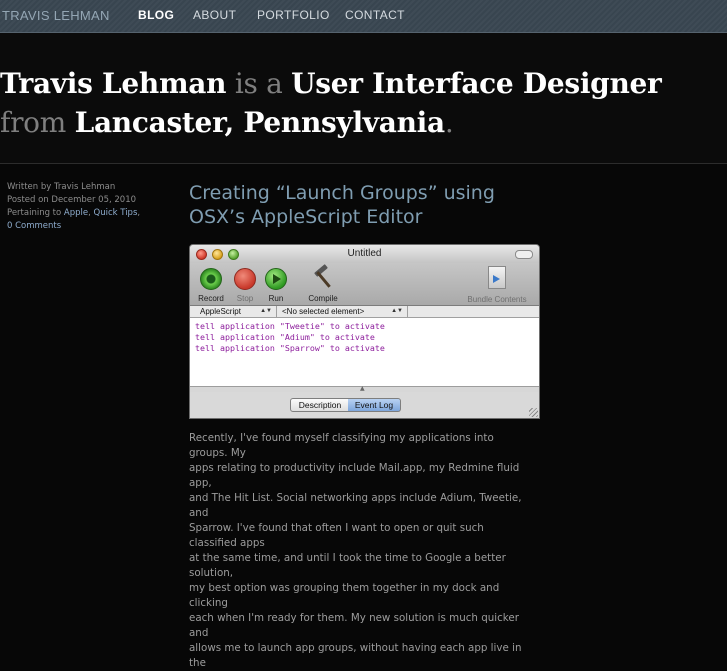 The image size is (727, 671). What do you see at coordinates (364, 284) in the screenshot?
I see `window-toolbar: Record Stop Run Compile Bundle Contents` at bounding box center [364, 284].